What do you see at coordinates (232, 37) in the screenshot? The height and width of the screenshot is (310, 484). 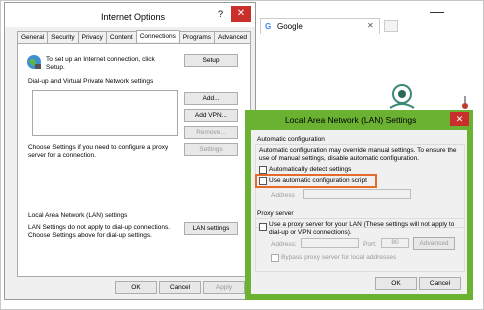 I see `tab-advanced: Advanced` at bounding box center [232, 37].